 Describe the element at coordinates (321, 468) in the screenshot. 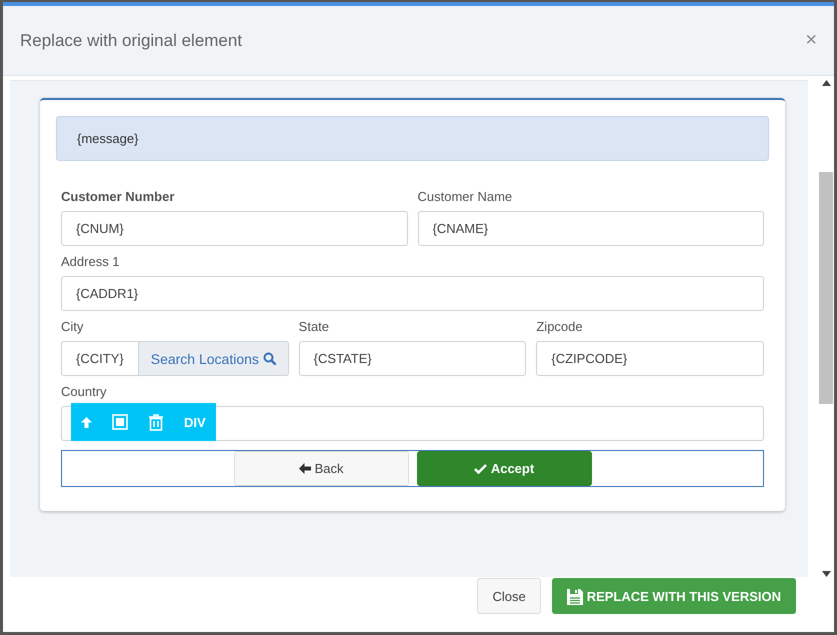

I see `back-button: Back` at that location.